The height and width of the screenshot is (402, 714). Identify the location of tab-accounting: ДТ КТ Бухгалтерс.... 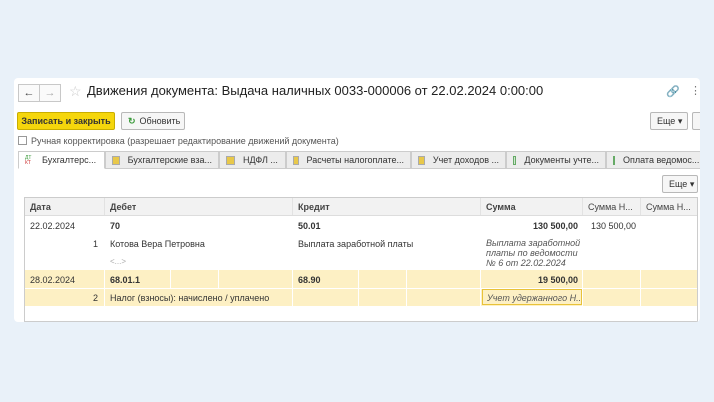
(61, 160).